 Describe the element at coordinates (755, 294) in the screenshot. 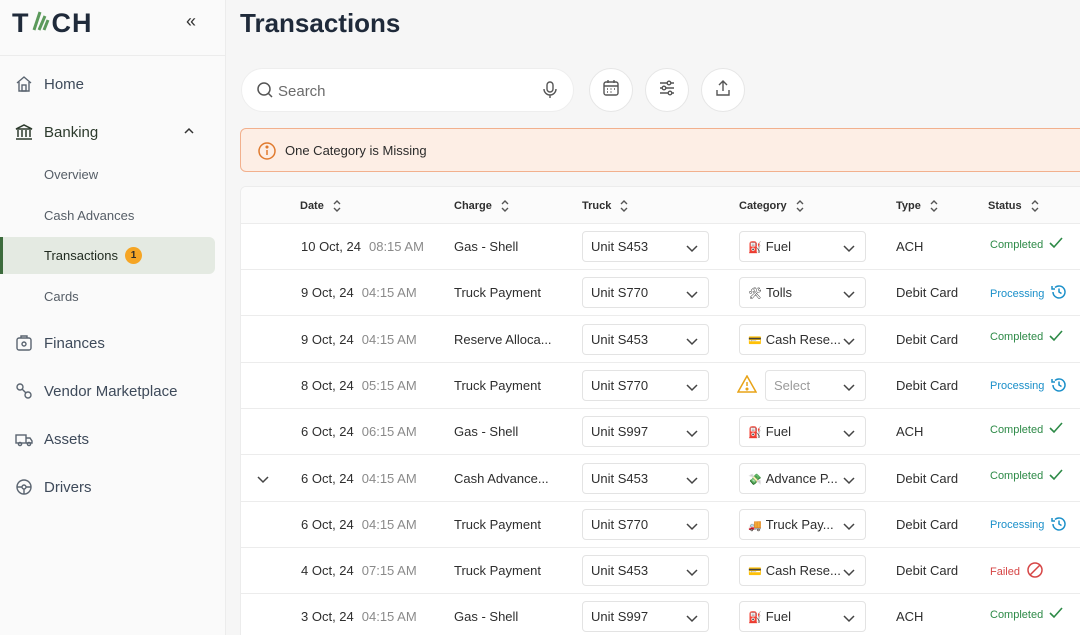

I see `category-icon: 🛠` at that location.